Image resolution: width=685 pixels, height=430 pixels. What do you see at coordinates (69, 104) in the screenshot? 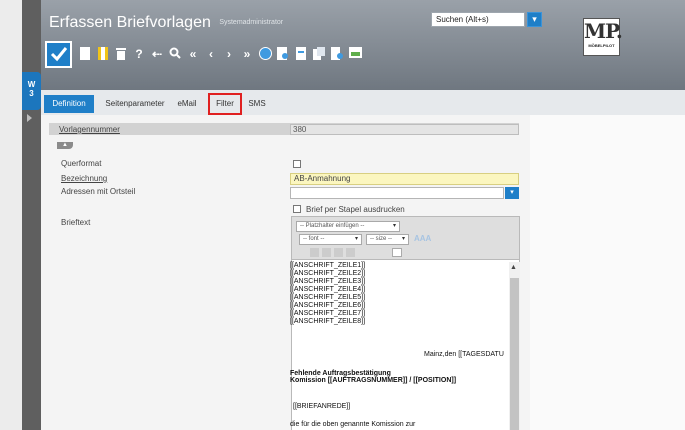
I see `tab-definition: Definition` at bounding box center [69, 104].